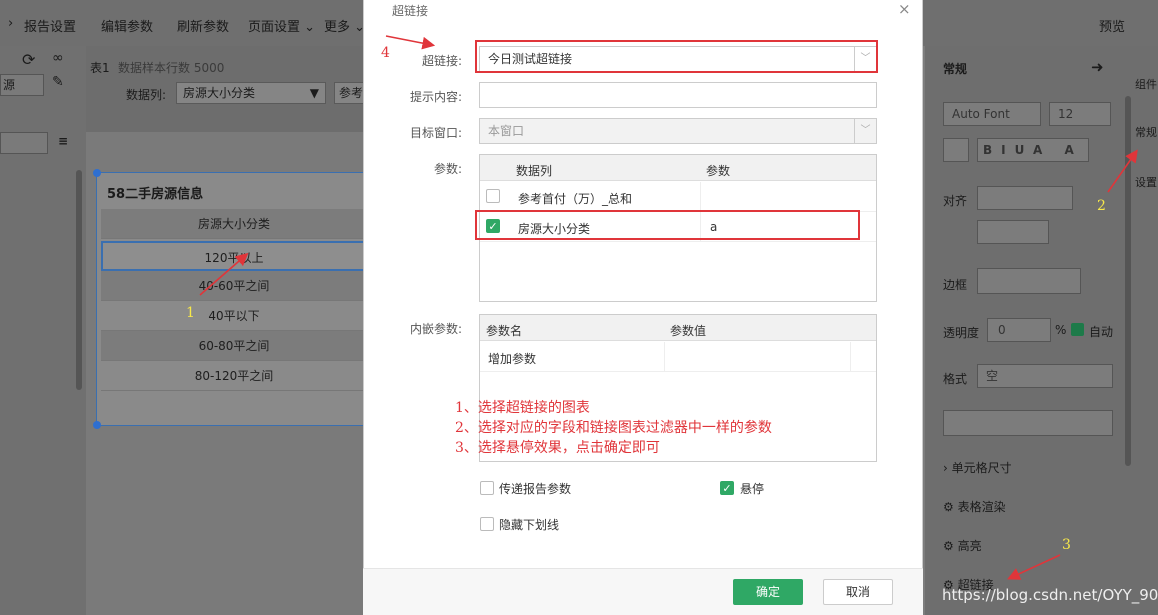  I want to click on annotation-number-1: 1, so click(190, 313).